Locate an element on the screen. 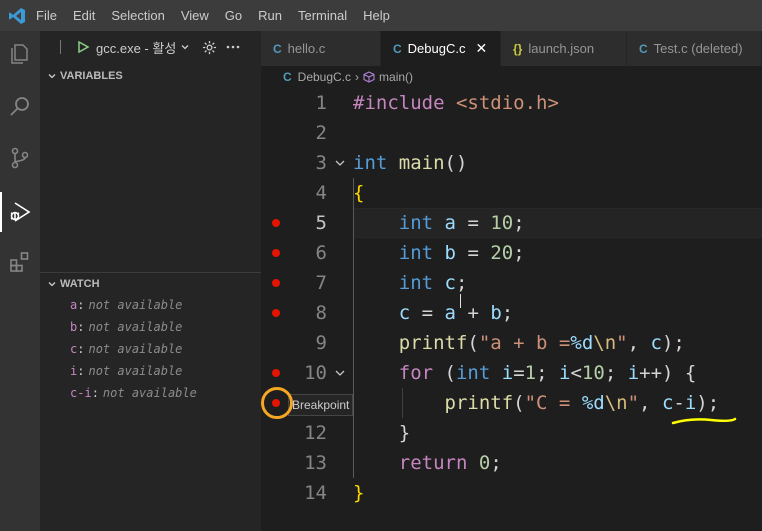 The width and height of the screenshot is (762, 531). breakpoint-tooltip: Breakpoint is located at coordinates (321, 405).